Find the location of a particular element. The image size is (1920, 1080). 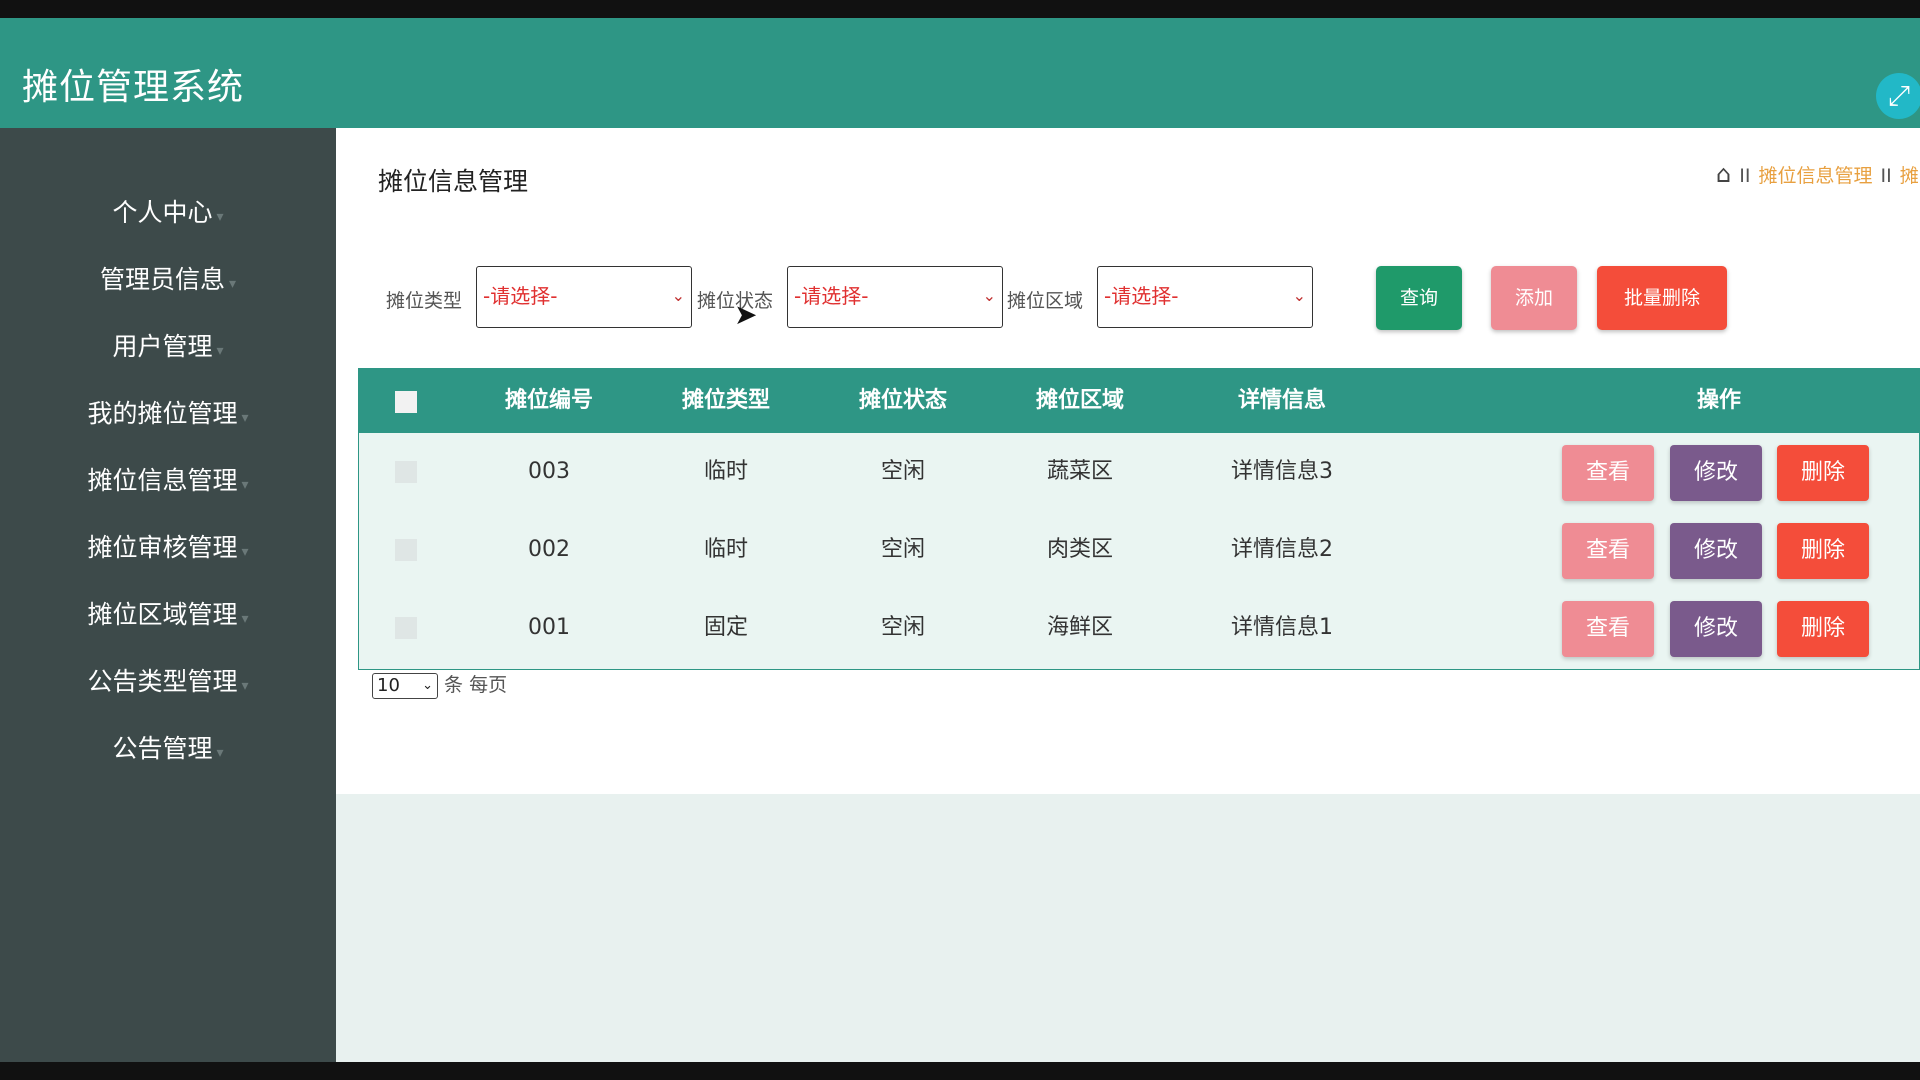

column-header-area: 摊位区域 is located at coordinates (1079, 400).